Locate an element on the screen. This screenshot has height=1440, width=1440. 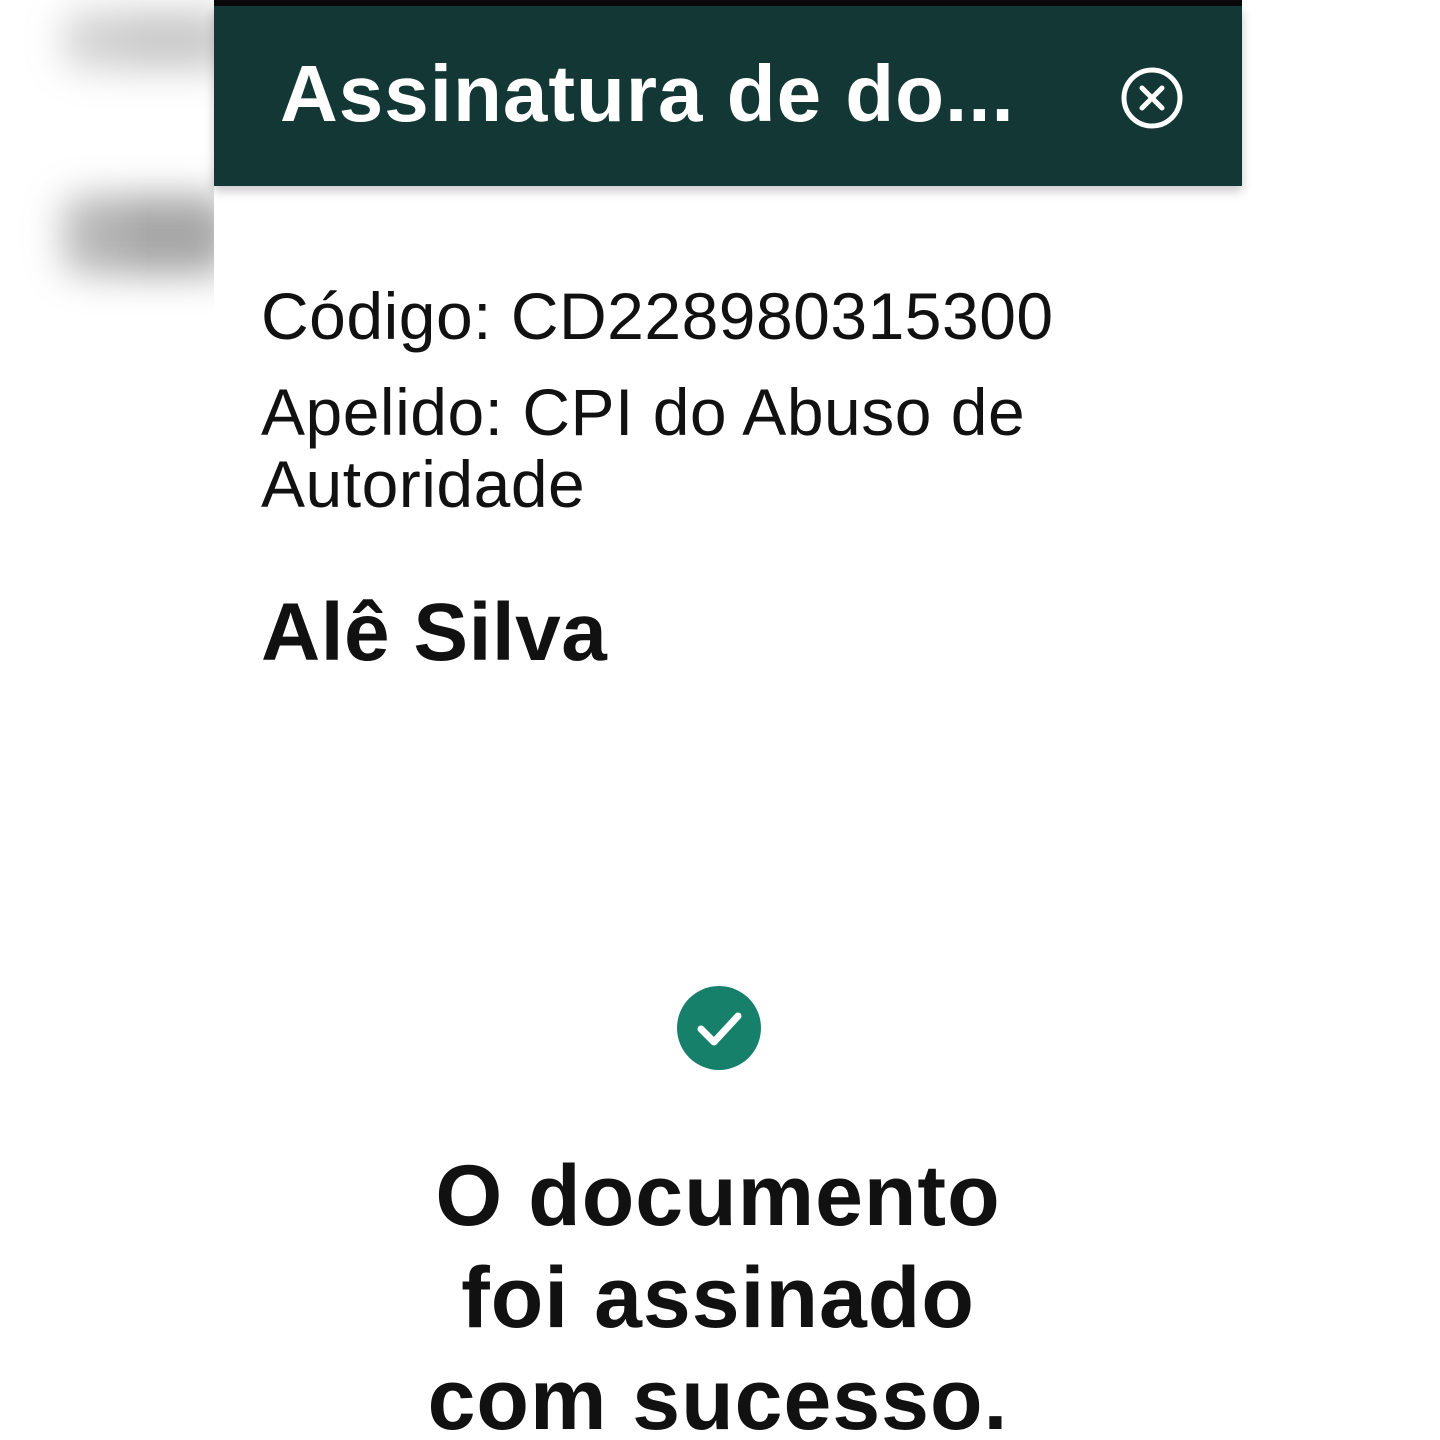
signer-name: Alê Silva is located at coordinates (434, 632).